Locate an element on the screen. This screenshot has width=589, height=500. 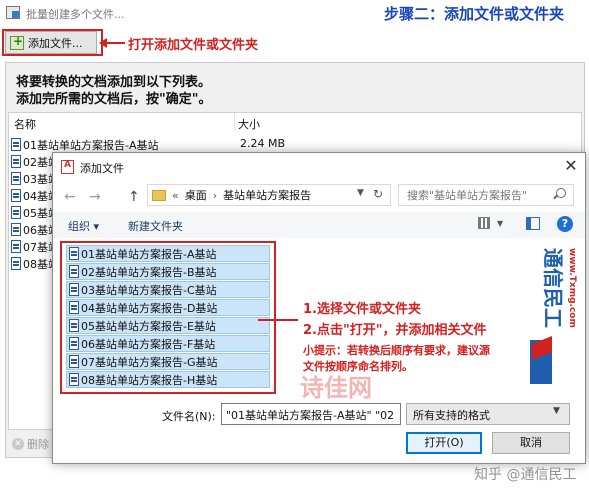
dialog-titlebar is located at coordinates (319, 167).